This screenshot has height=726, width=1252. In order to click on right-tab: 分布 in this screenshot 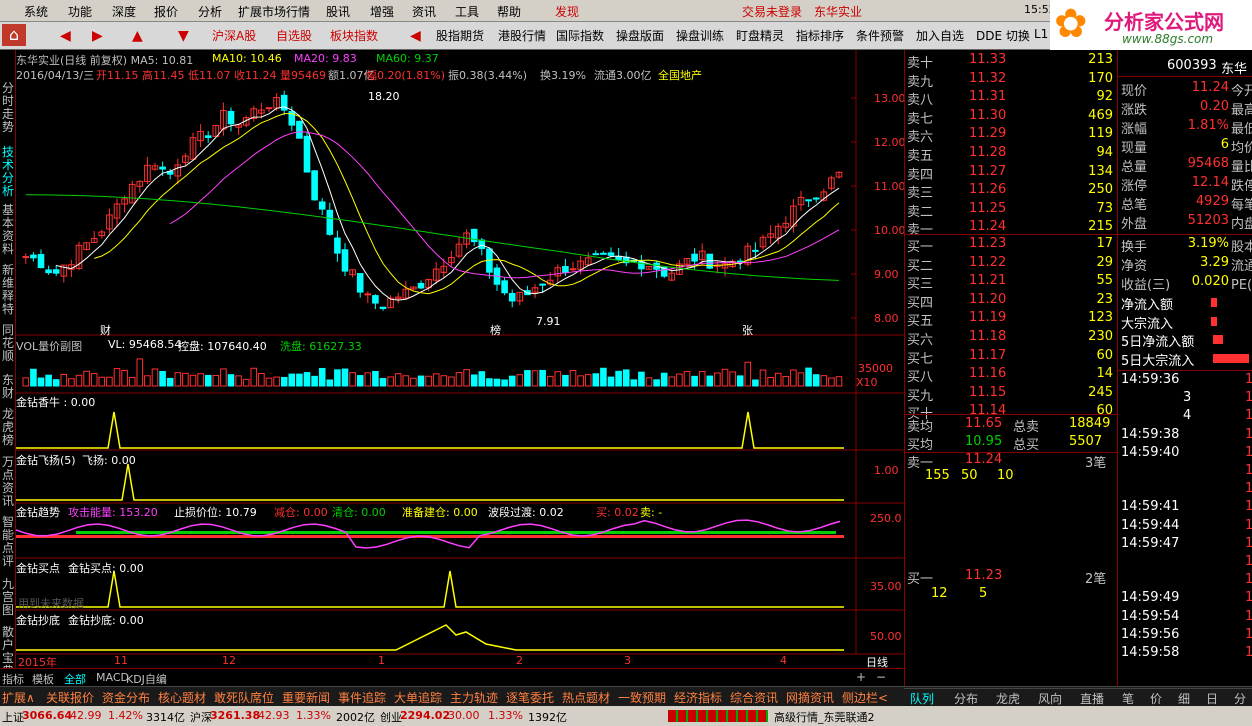, I will do `click(966, 698)`.